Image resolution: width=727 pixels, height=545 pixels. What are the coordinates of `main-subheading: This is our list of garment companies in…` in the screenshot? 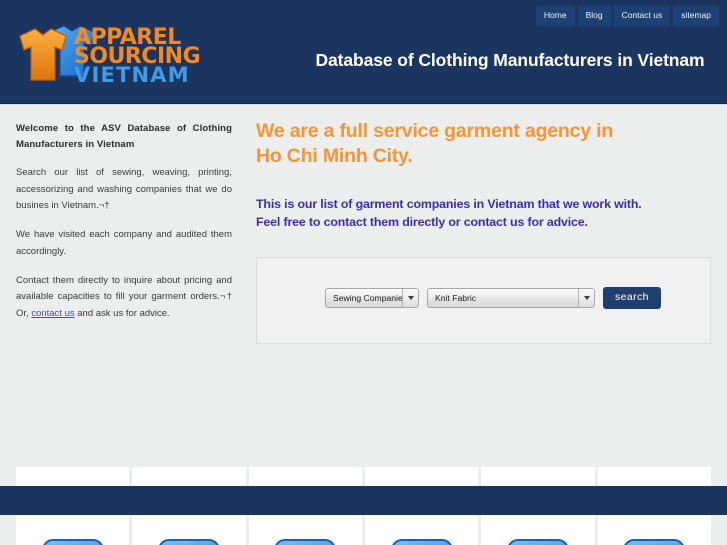 It's located at (483, 213).